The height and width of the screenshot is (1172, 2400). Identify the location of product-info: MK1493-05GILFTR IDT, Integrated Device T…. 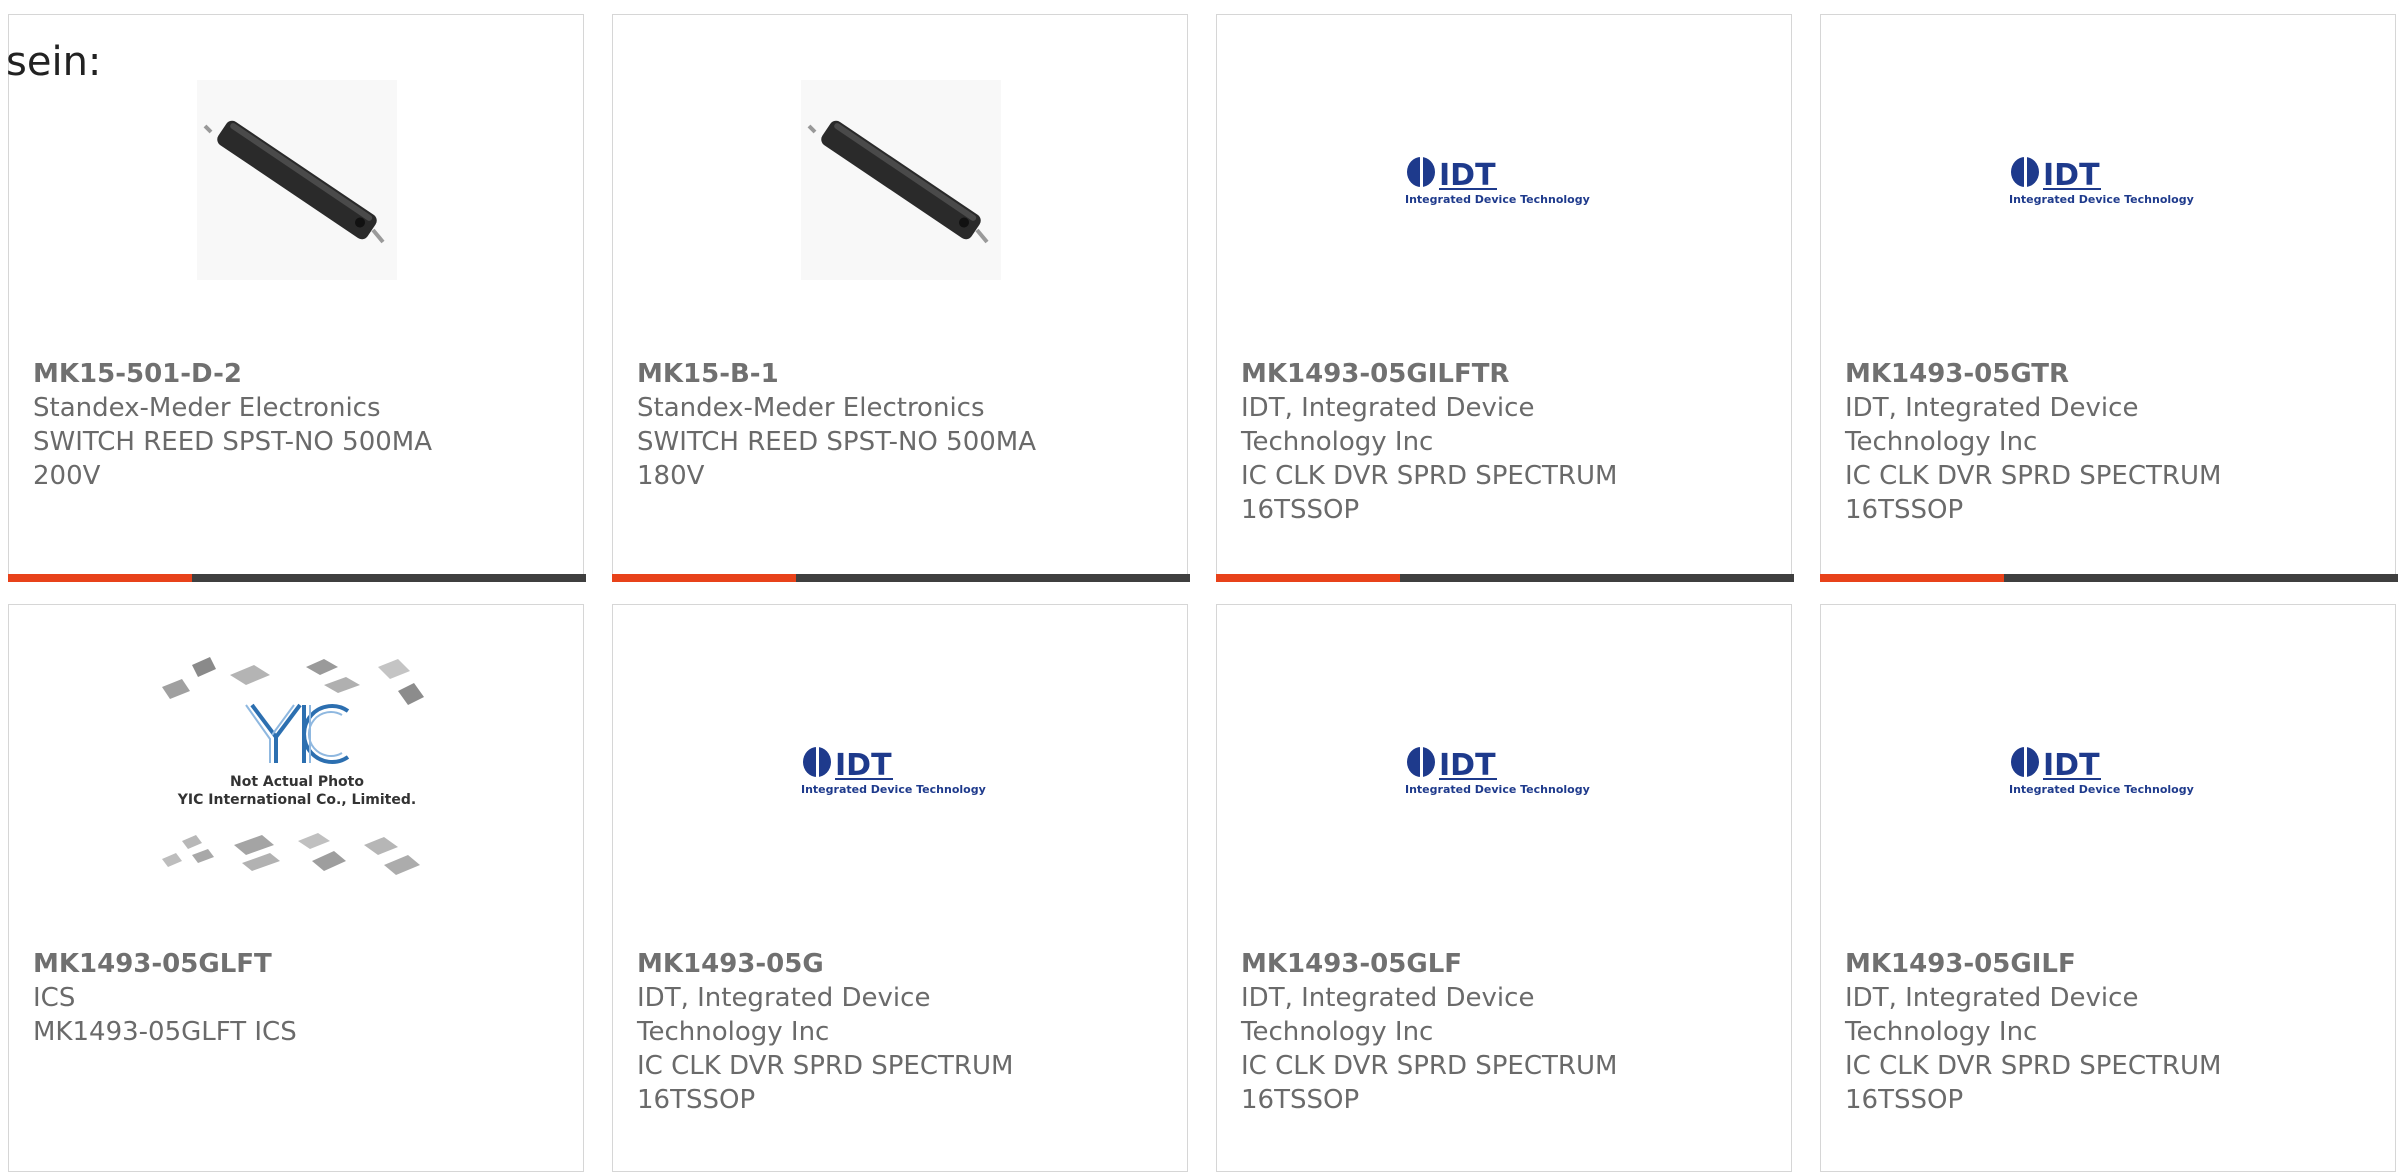
(1471, 442).